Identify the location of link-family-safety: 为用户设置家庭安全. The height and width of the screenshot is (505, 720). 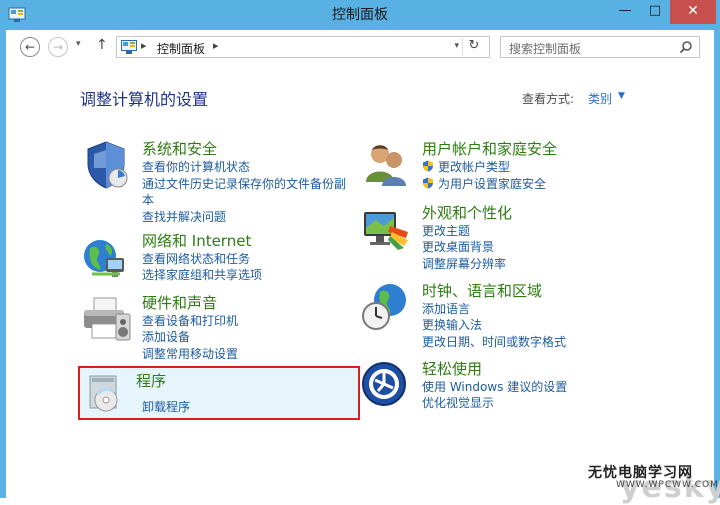
(492, 183).